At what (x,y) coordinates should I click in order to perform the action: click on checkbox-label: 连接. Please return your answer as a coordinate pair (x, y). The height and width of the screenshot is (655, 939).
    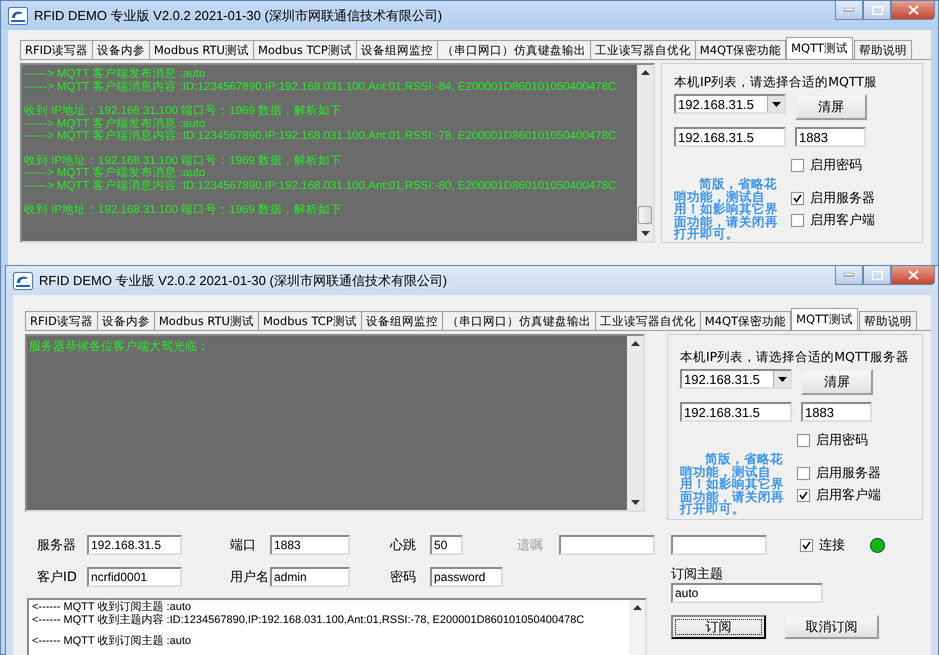
    Looking at the image, I should click on (832, 545).